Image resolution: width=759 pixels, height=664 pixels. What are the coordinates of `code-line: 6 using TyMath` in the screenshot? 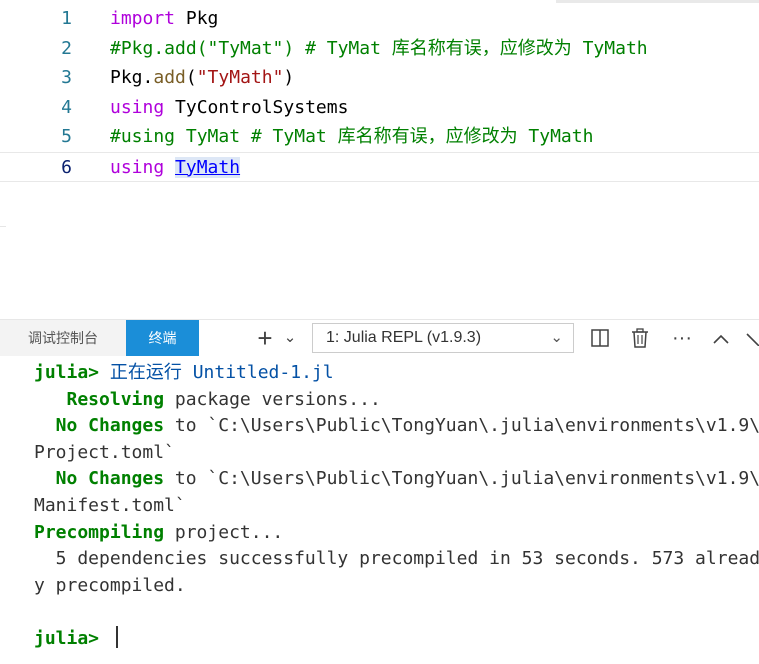 It's located at (379, 167).